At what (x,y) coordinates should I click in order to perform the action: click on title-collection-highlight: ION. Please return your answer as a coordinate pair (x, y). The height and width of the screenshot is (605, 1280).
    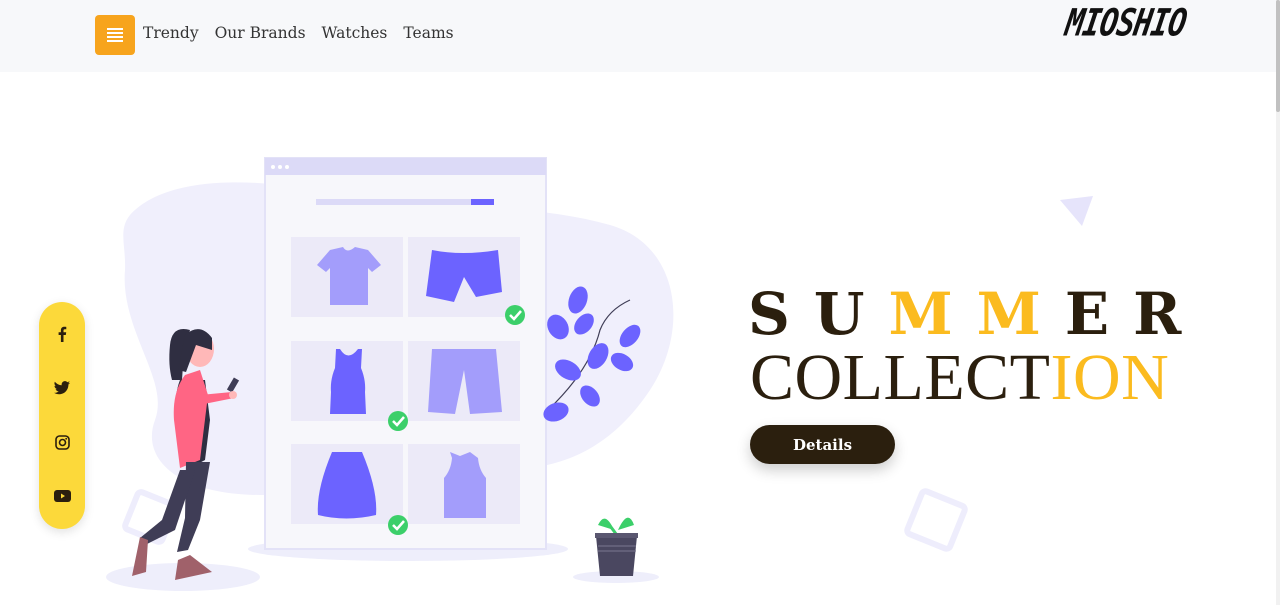
    Looking at the image, I should click on (1110, 377).